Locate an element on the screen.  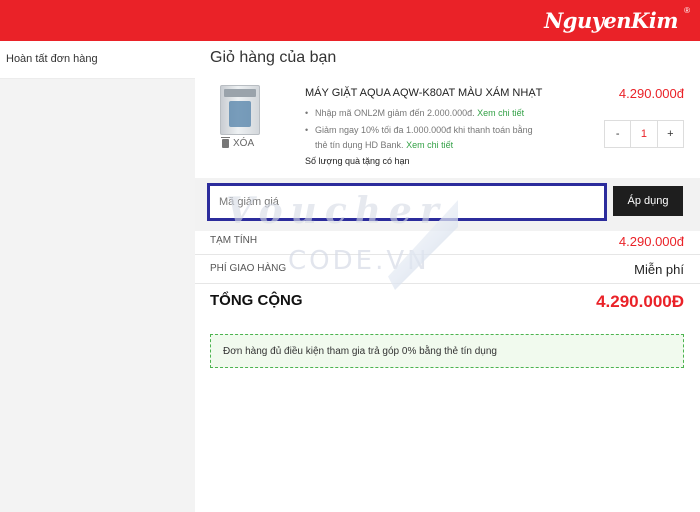
apply-coupon-button: Áp dụng is located at coordinates (648, 201).